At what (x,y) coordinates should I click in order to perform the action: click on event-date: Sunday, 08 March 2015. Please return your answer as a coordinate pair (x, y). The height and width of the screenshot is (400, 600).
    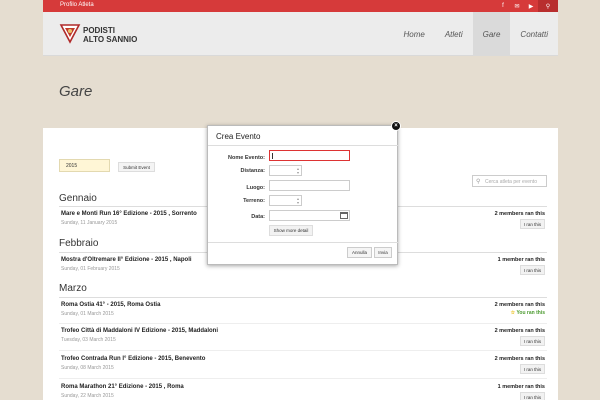
    Looking at the image, I should click on (87, 368).